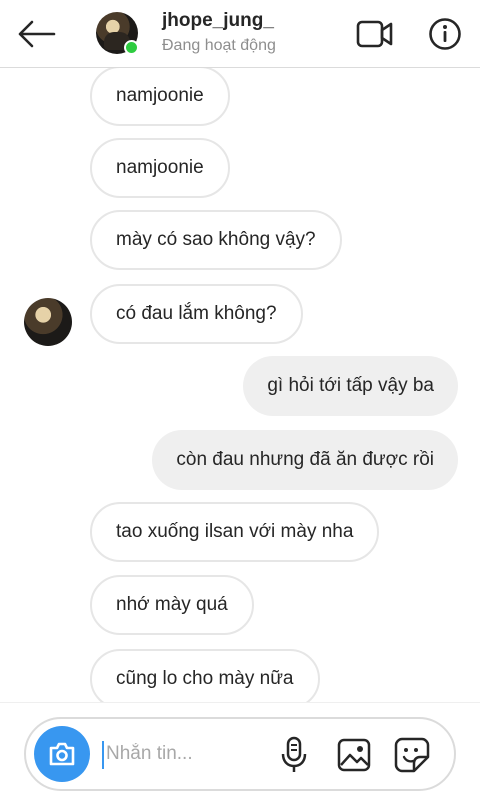 The height and width of the screenshot is (811, 480). I want to click on message-bubble-incoming: tao xuống ilsan với mày nha, so click(235, 532).